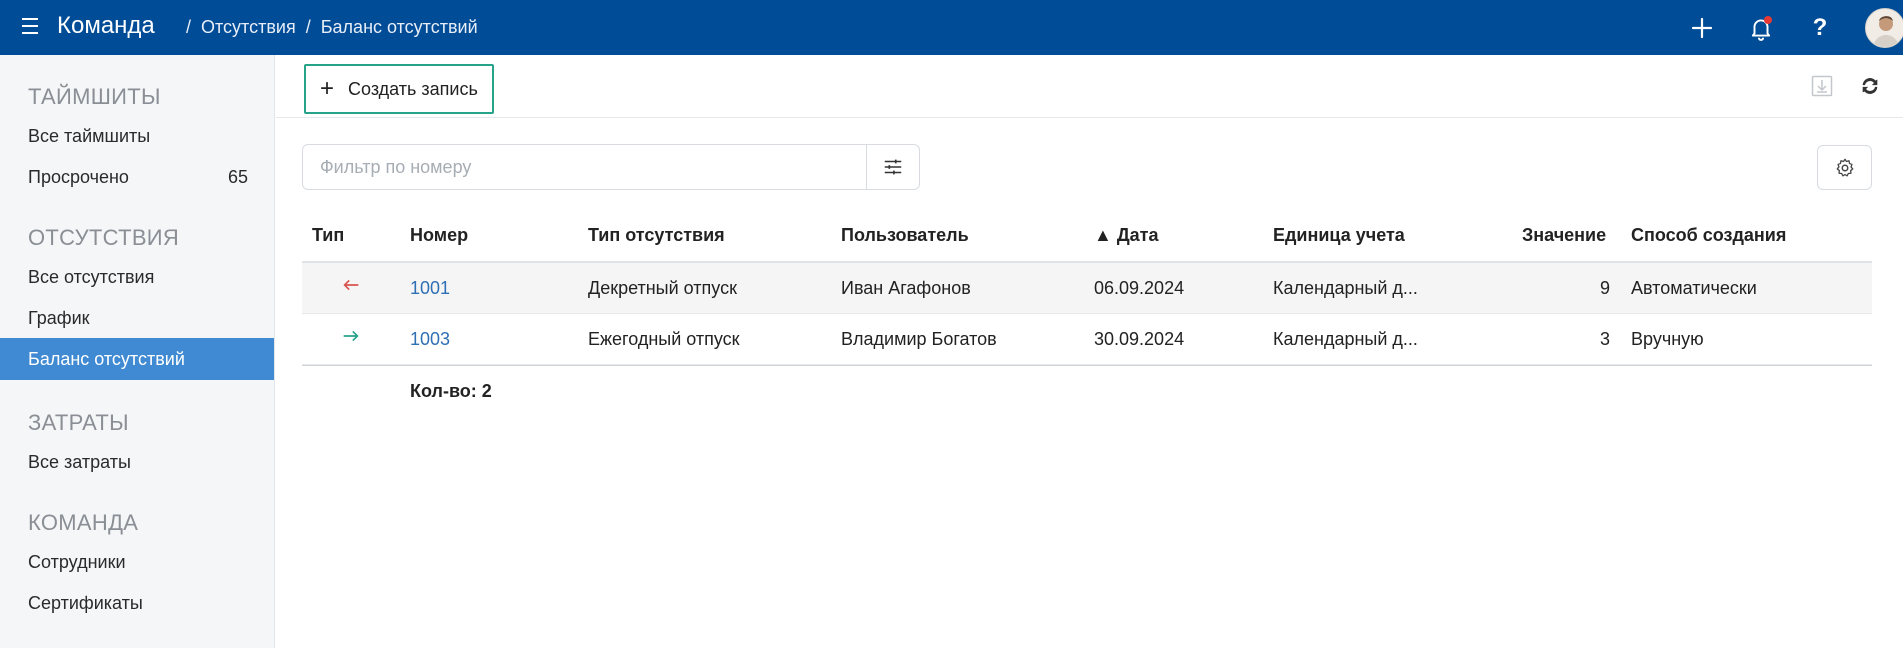 Image resolution: width=1903 pixels, height=648 pixels. I want to click on sidebar-section-timesheets: ТАЙМШИТЫ, so click(94, 96).